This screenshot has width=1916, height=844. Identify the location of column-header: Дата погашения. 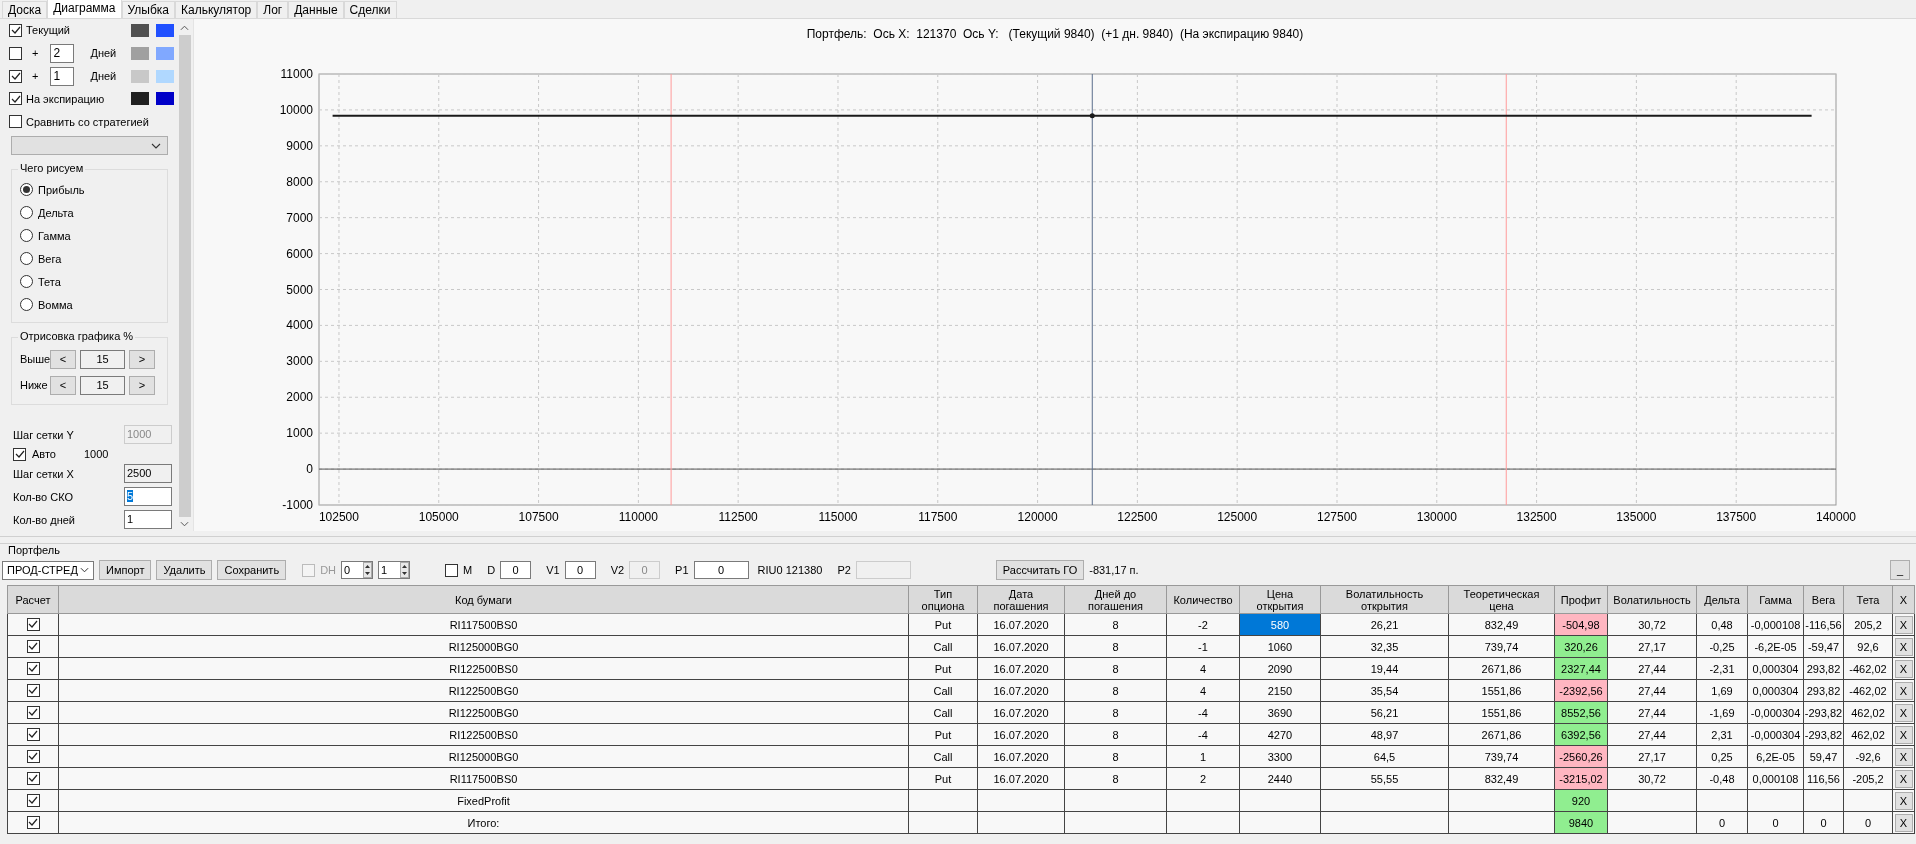
(1021, 599).